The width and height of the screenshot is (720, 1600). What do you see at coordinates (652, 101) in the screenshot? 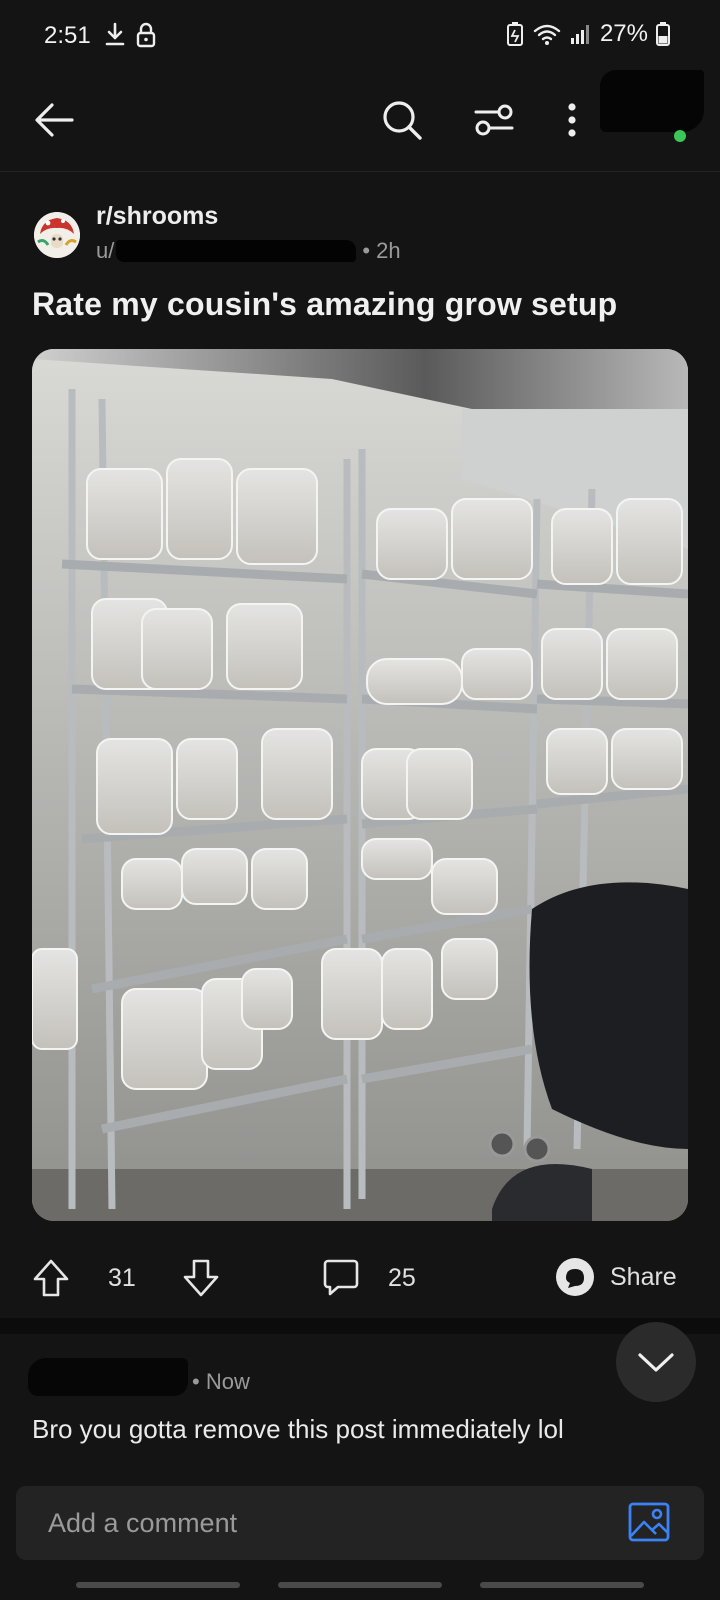
I see `account-avatar-button` at bounding box center [652, 101].